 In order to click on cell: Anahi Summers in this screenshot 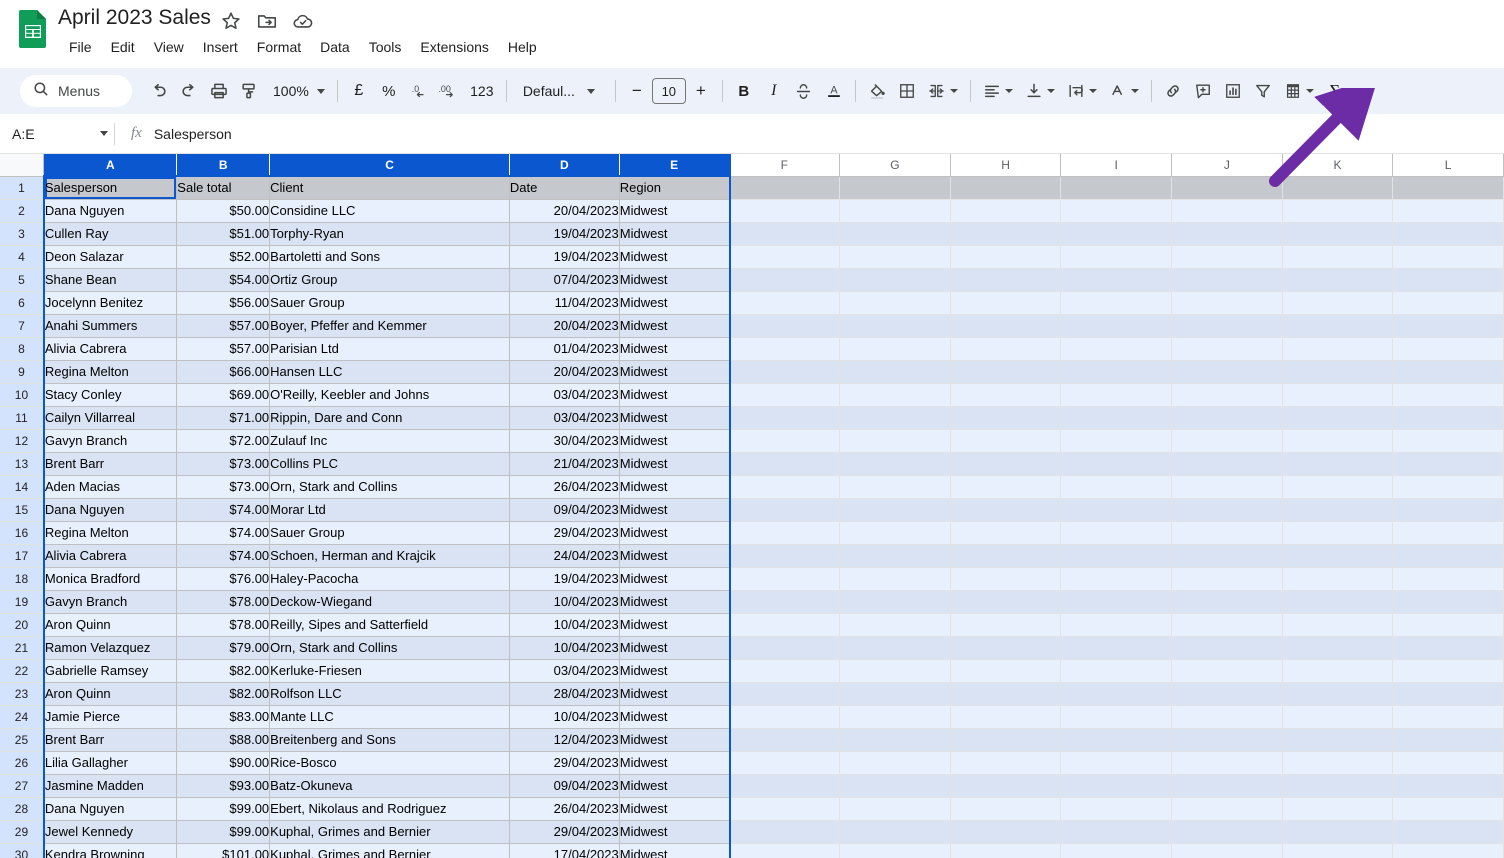, I will do `click(110, 326)`.